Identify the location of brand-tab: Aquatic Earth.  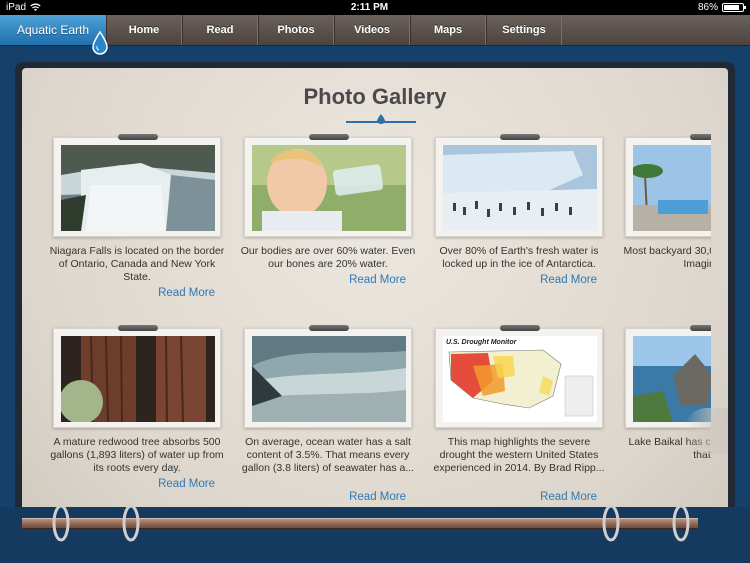
(54, 35).